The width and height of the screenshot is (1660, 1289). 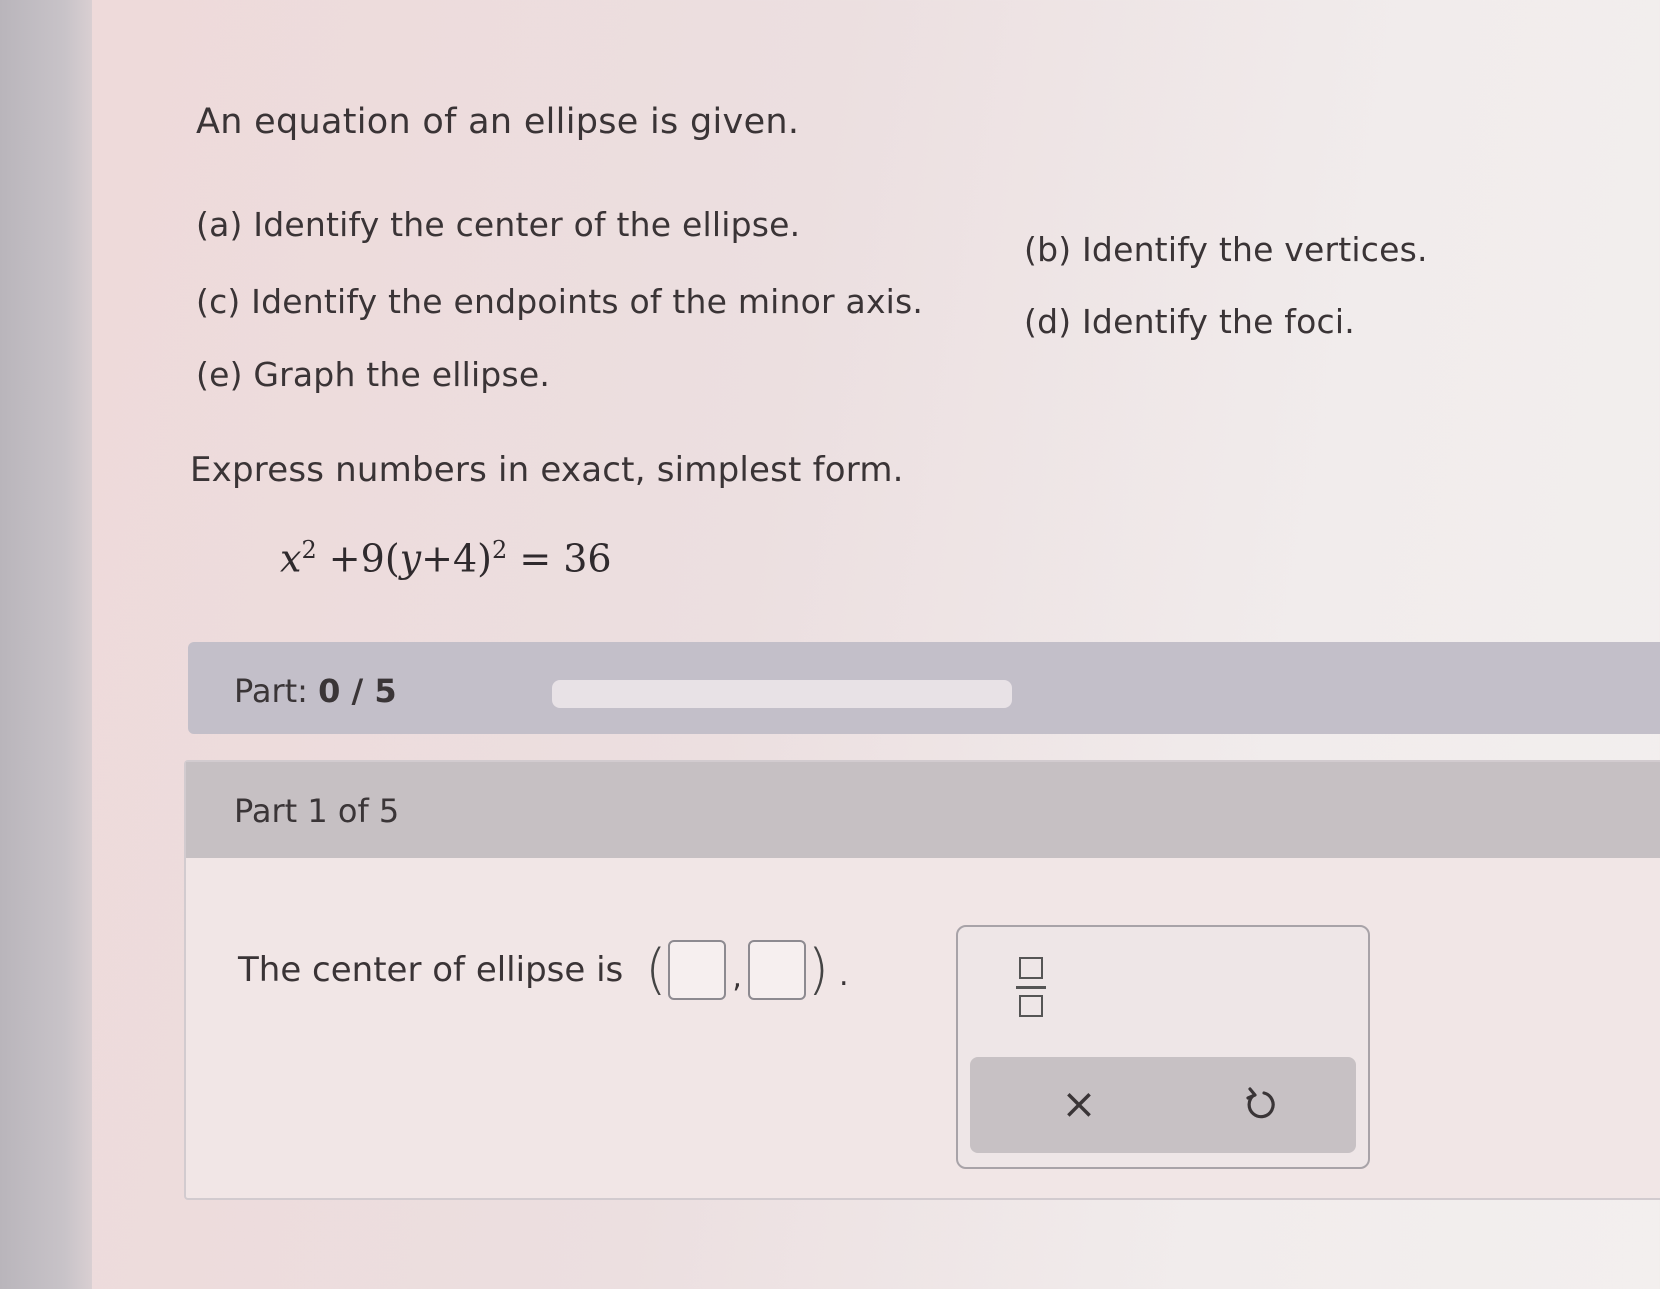 What do you see at coordinates (1163, 1047) in the screenshot?
I see `math-toolbox: ×` at bounding box center [1163, 1047].